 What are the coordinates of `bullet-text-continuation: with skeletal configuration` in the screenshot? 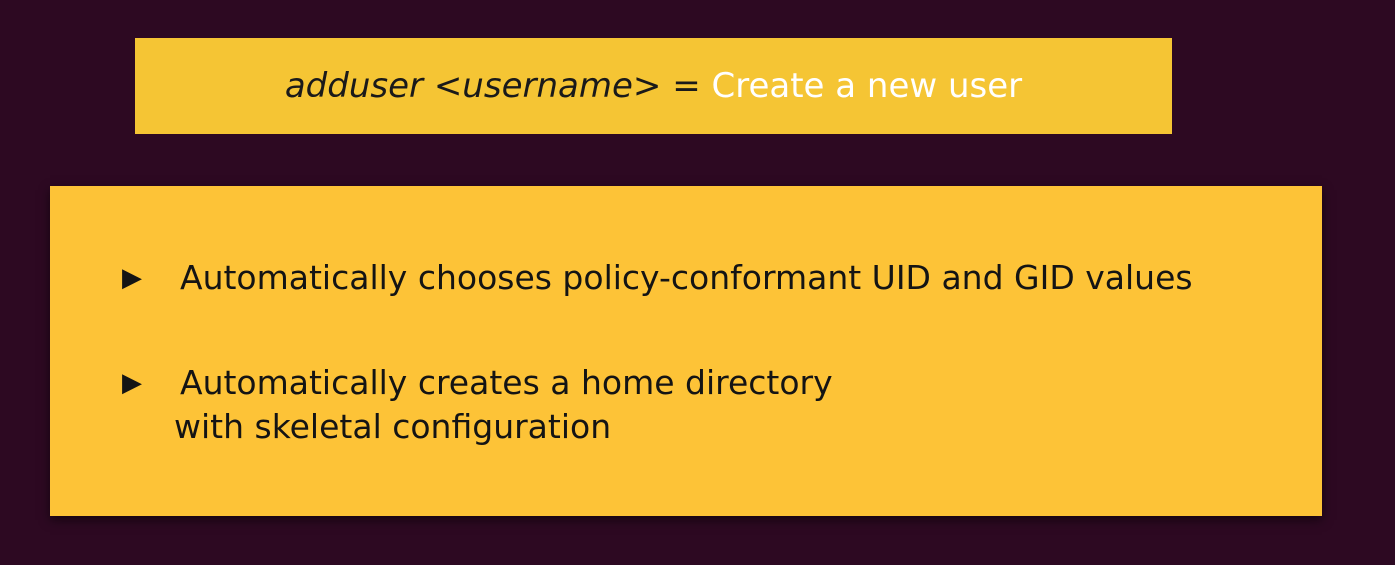 It's located at (393, 426).